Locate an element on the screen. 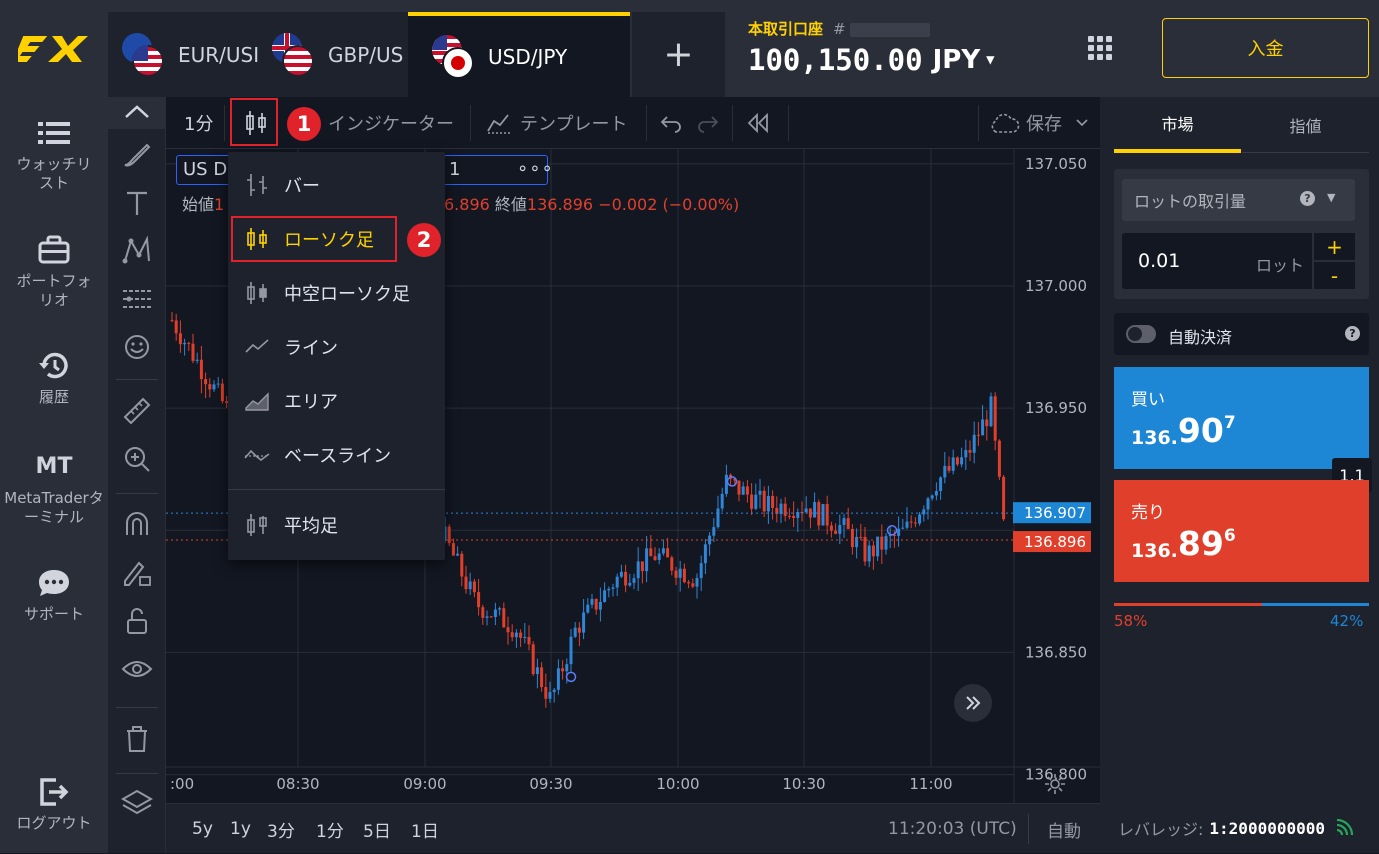  nav-logout: ログアウト is located at coordinates (54, 804).